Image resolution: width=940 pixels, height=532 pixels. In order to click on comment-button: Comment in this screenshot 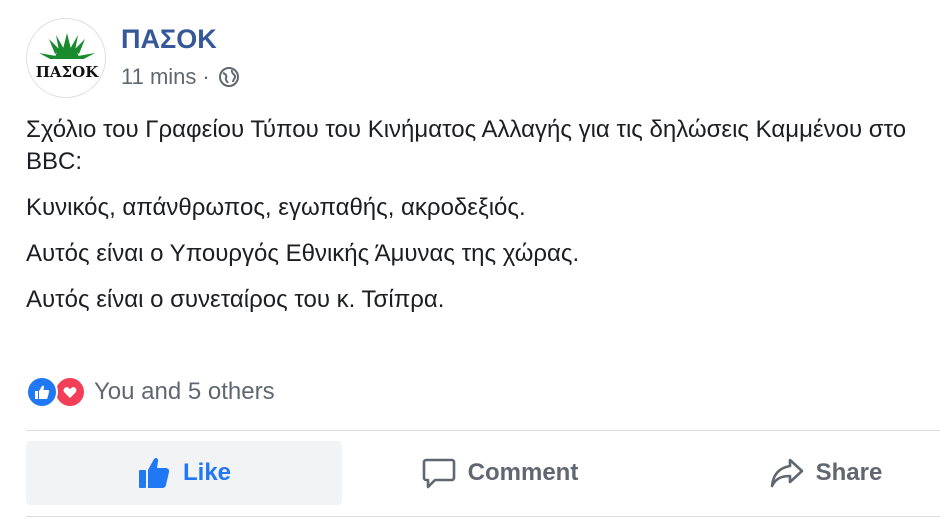, I will do `click(500, 473)`.